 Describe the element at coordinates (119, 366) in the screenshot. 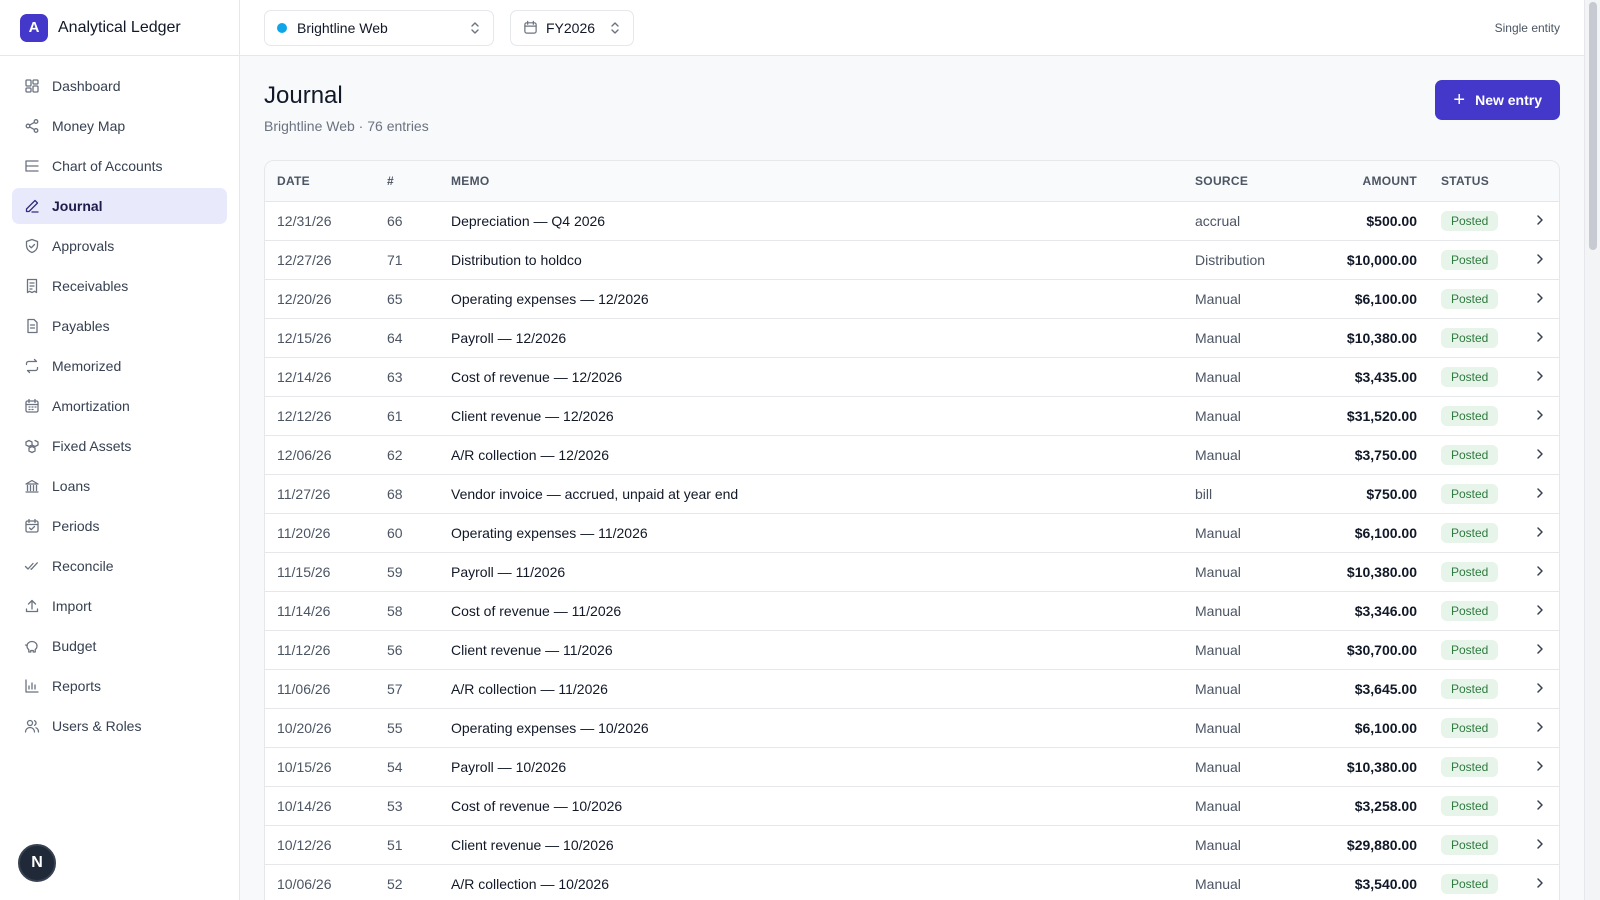

I see `sidebar-item-memorized: Memorized` at that location.